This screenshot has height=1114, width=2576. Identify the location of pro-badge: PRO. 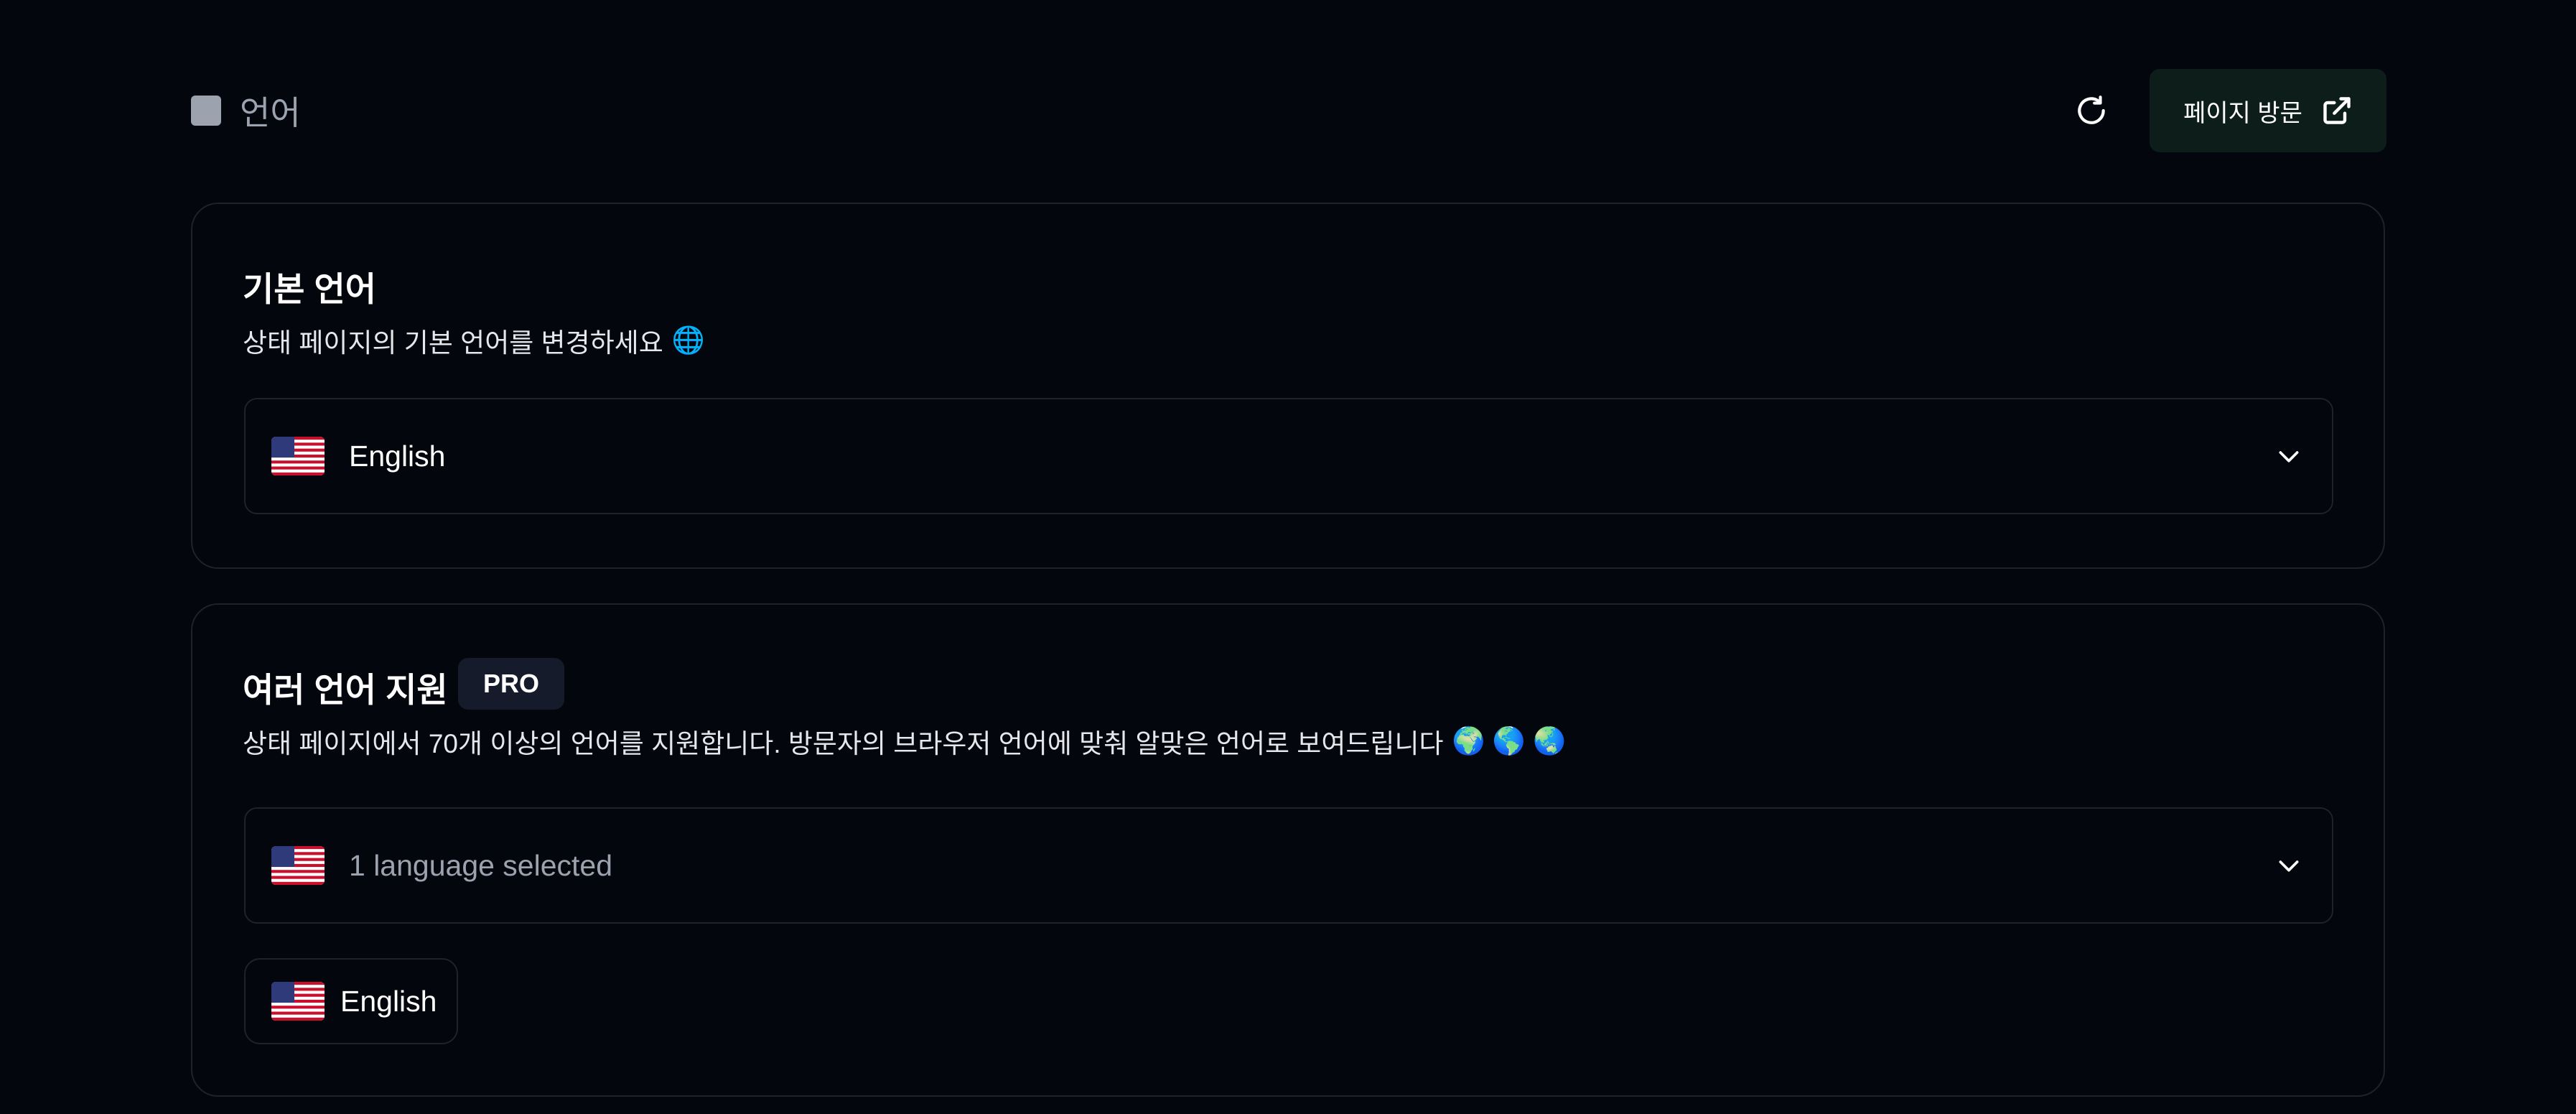
(511, 684).